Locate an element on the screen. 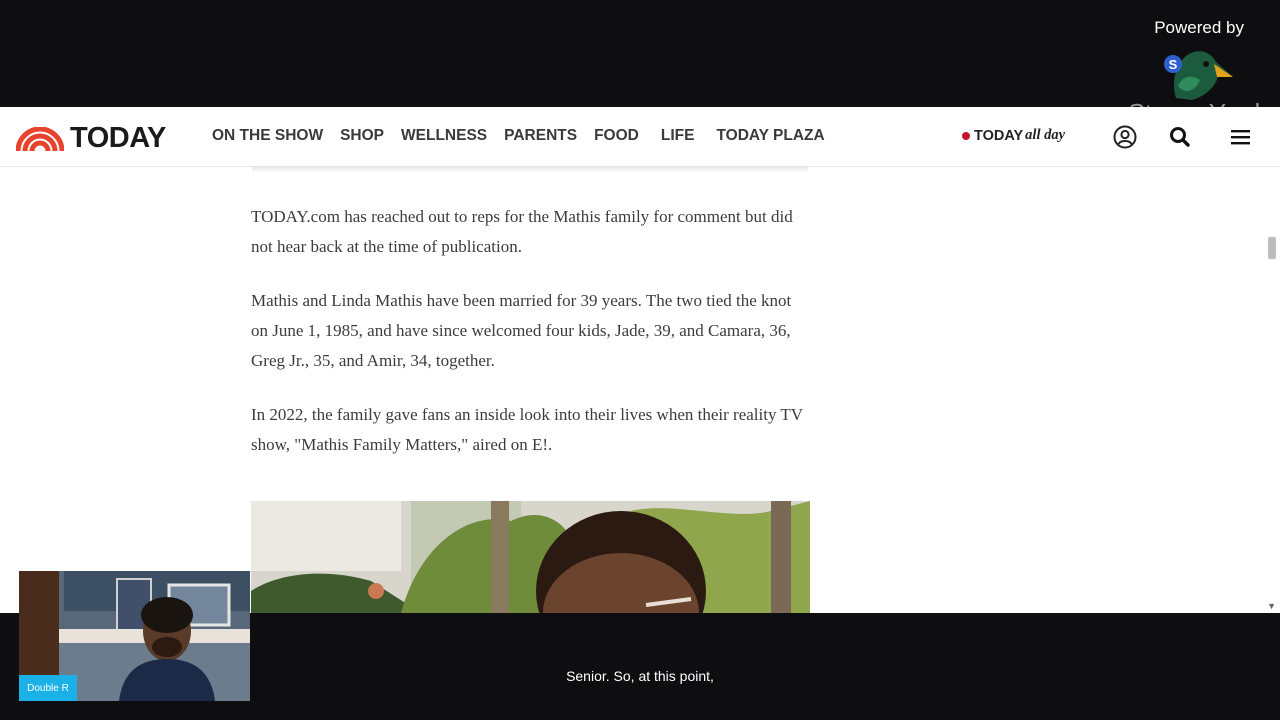 This screenshot has height=720, width=1280. page-scrollbar: ▼ is located at coordinates (1272, 390).